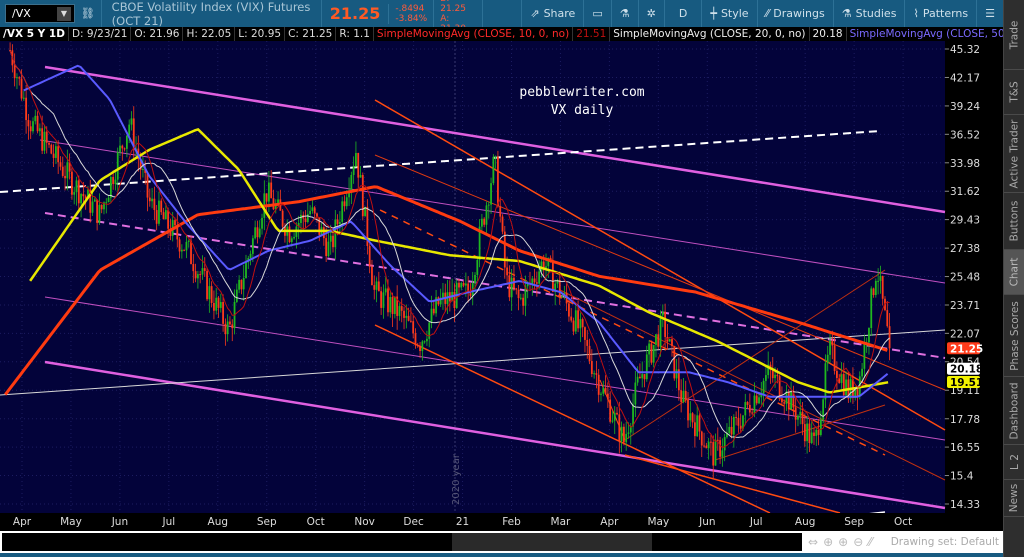 Image resolution: width=1024 pixels, height=557 pixels. I want to click on settings-button: ✲, so click(652, 13).